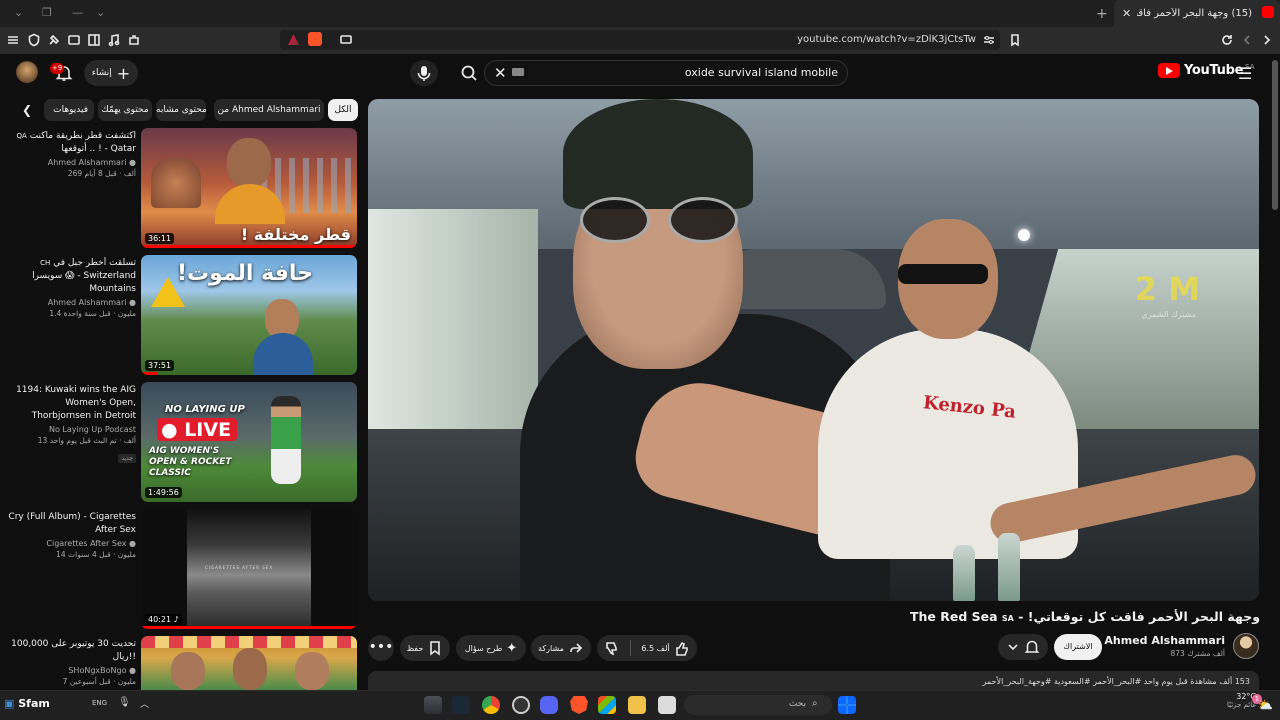  Describe the element at coordinates (886, 39) in the screenshot. I see `url-text: youtube.com/watch?v=zDlK3jCtsTw` at that location.